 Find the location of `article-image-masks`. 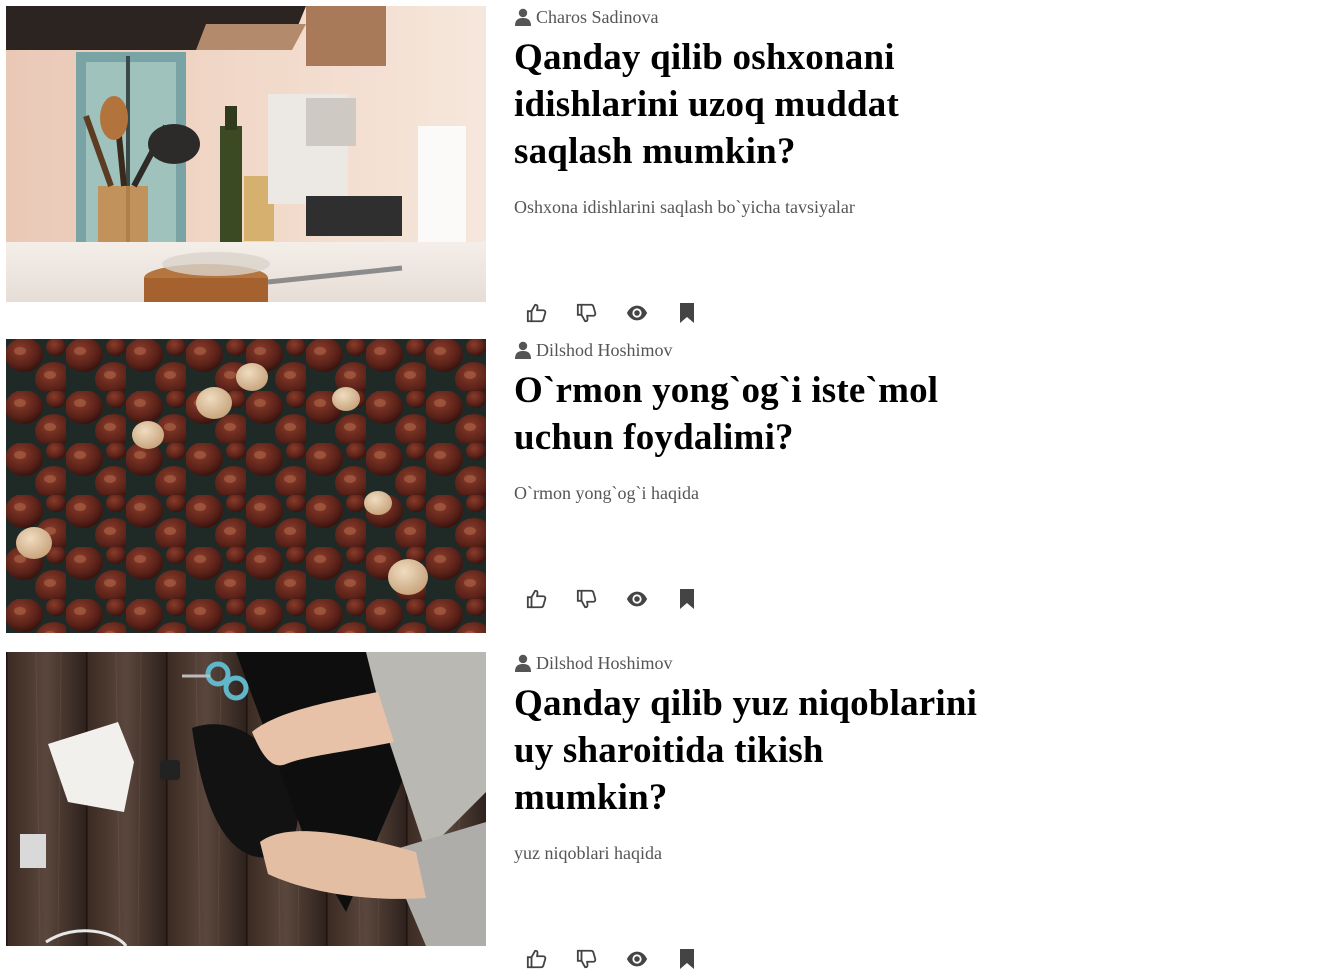

article-image-masks is located at coordinates (246, 799).